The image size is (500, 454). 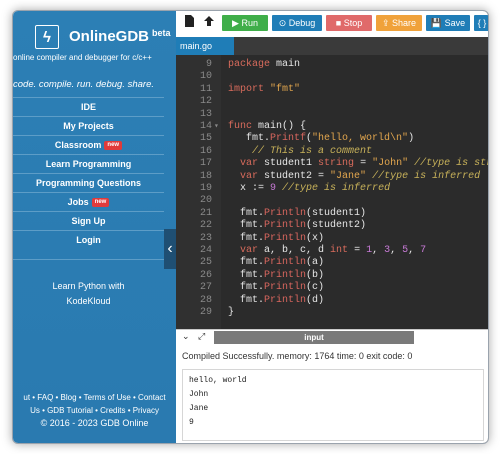 I want to click on line-number: 12, so click(x=205, y=102).